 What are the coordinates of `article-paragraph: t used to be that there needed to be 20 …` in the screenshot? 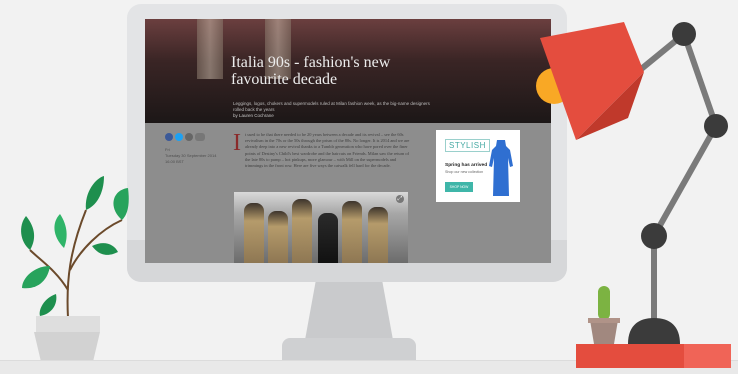 It's located at (327, 150).